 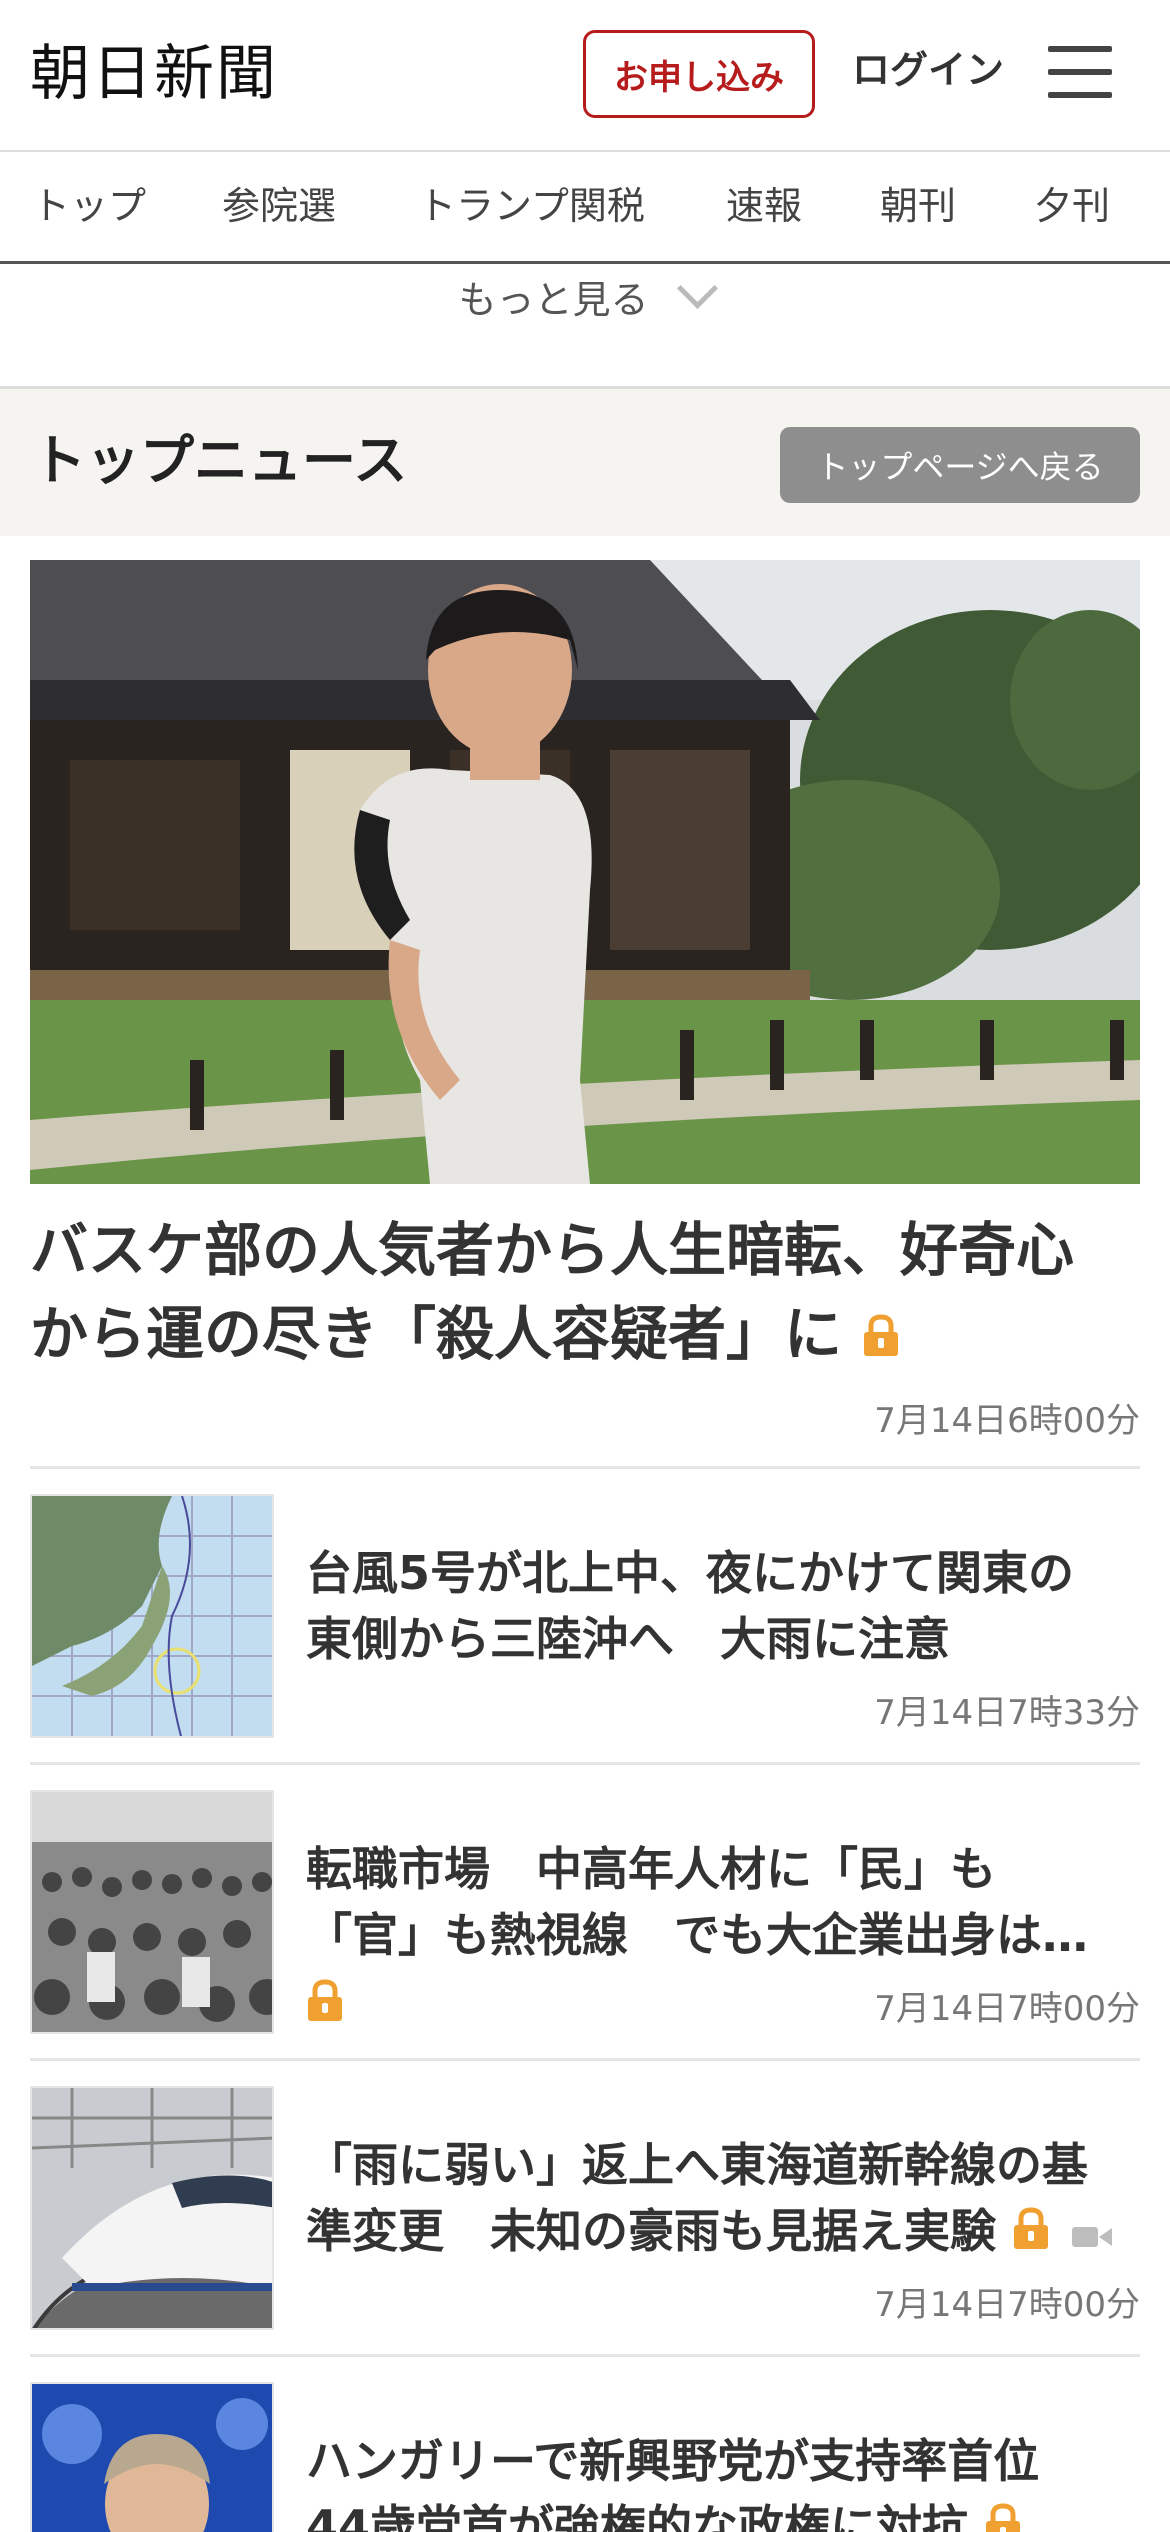 I want to click on main-article-title: バスケ部の人気者から人生暗転、好奇心から運の尽き「殺人容疑者」に, so click(x=580, y=1294).